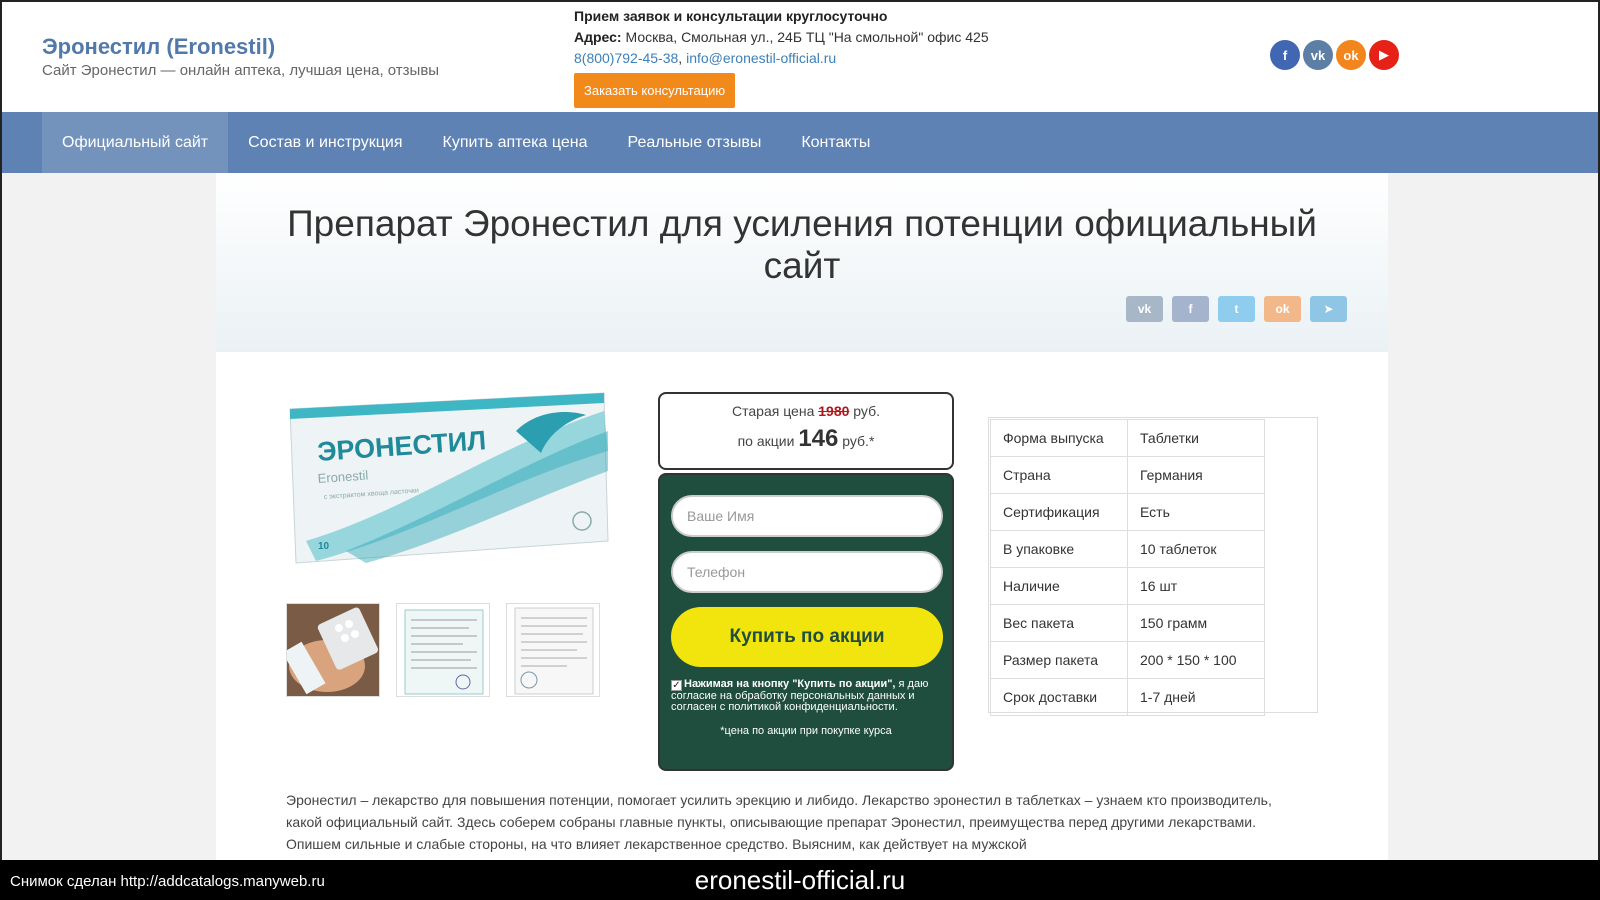 This screenshot has width=1600, height=900. I want to click on nav-item-contacts: Контакты, so click(835, 142).